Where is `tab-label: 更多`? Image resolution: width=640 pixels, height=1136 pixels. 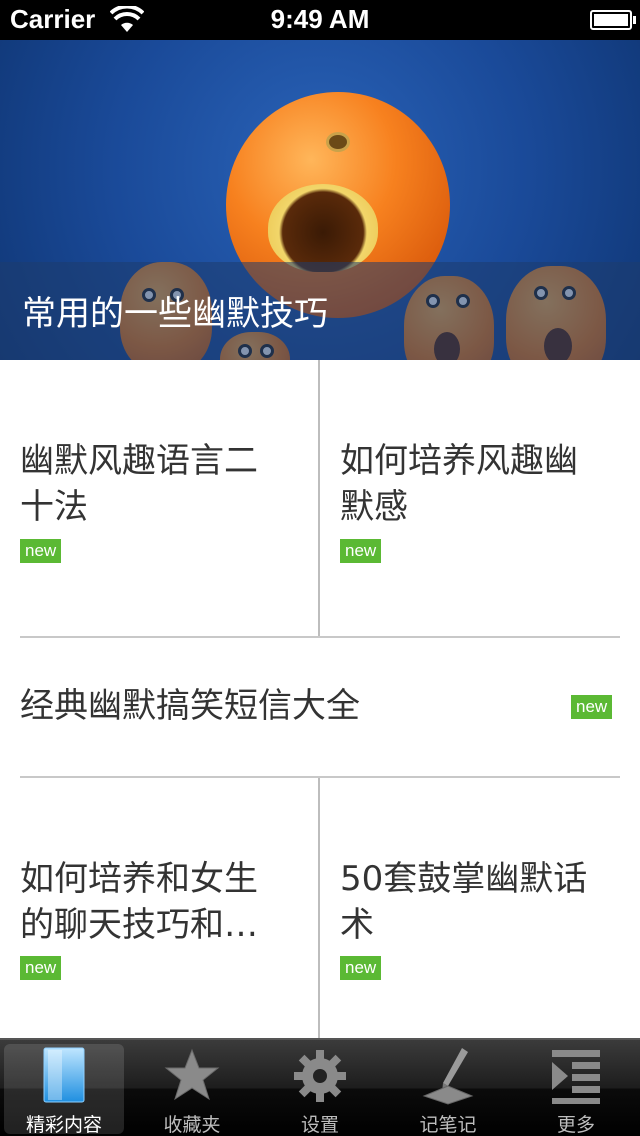
tab-label: 更多 is located at coordinates (575, 1125).